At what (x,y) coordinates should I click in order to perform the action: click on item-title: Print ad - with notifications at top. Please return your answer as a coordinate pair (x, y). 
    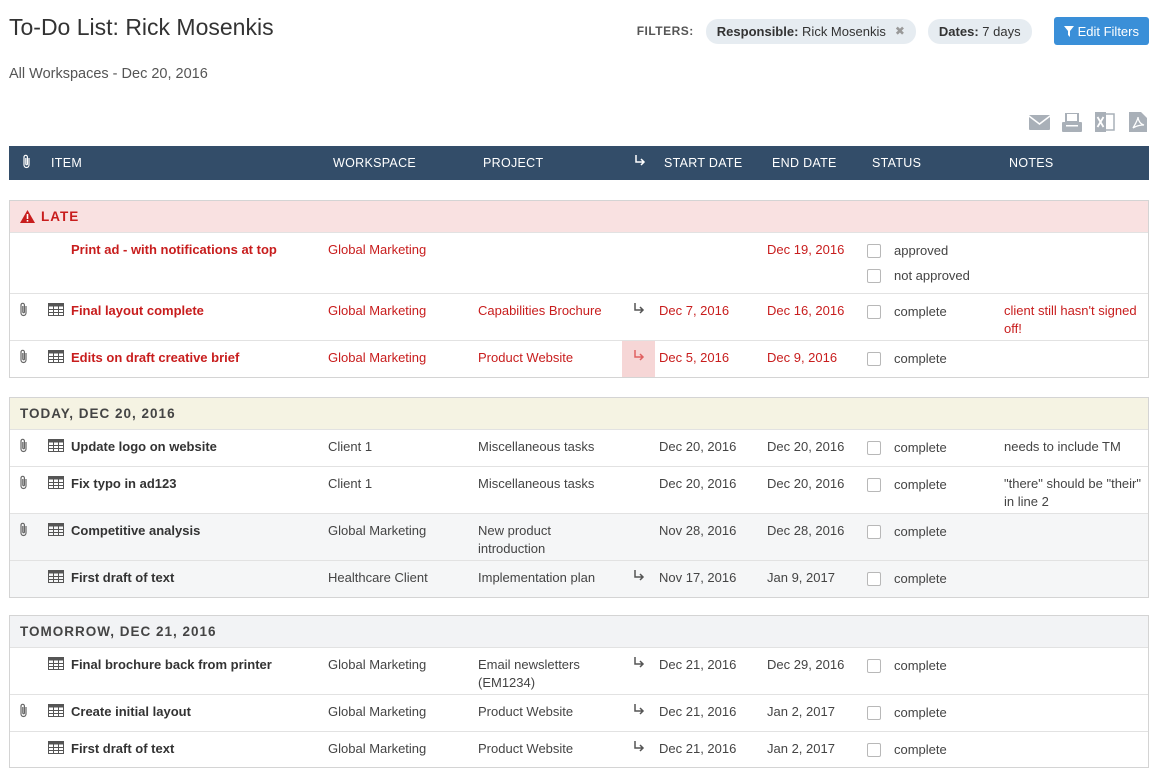
    Looking at the image, I should click on (174, 250).